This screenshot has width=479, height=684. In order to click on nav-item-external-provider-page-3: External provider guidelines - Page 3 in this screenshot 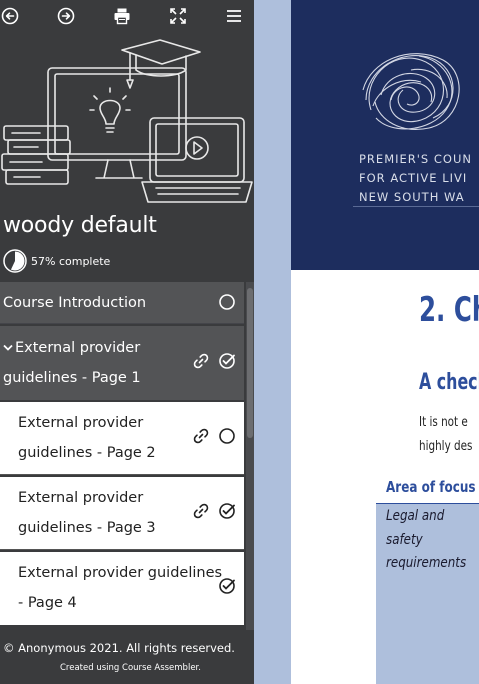, I will do `click(122, 513)`.